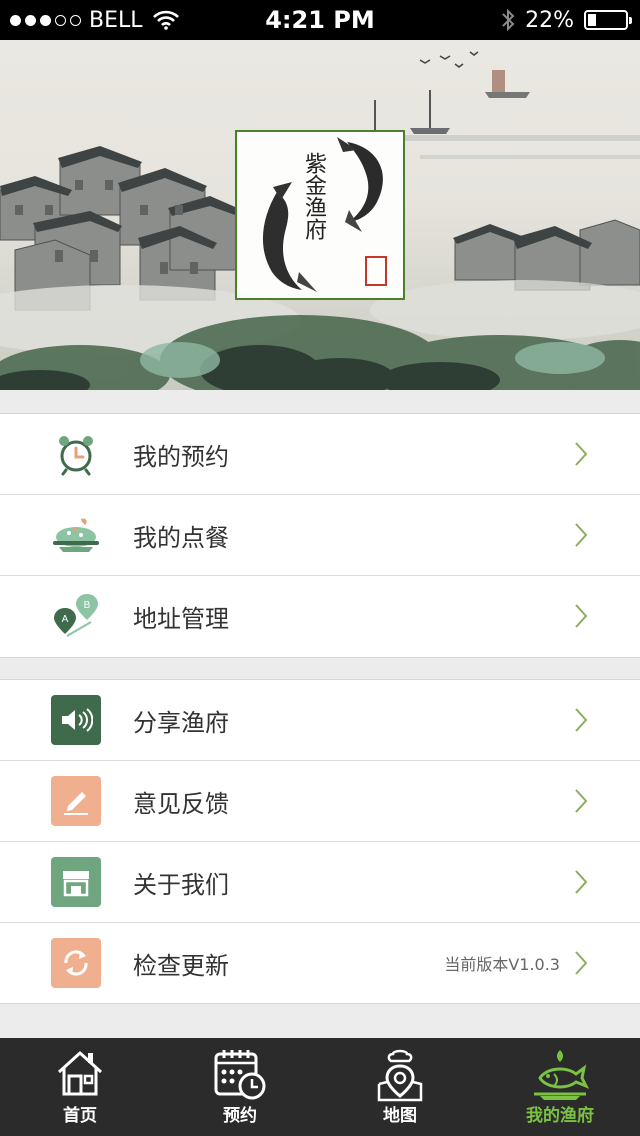  I want to click on menu-item-feedback: 意见反馈, so click(320, 801).